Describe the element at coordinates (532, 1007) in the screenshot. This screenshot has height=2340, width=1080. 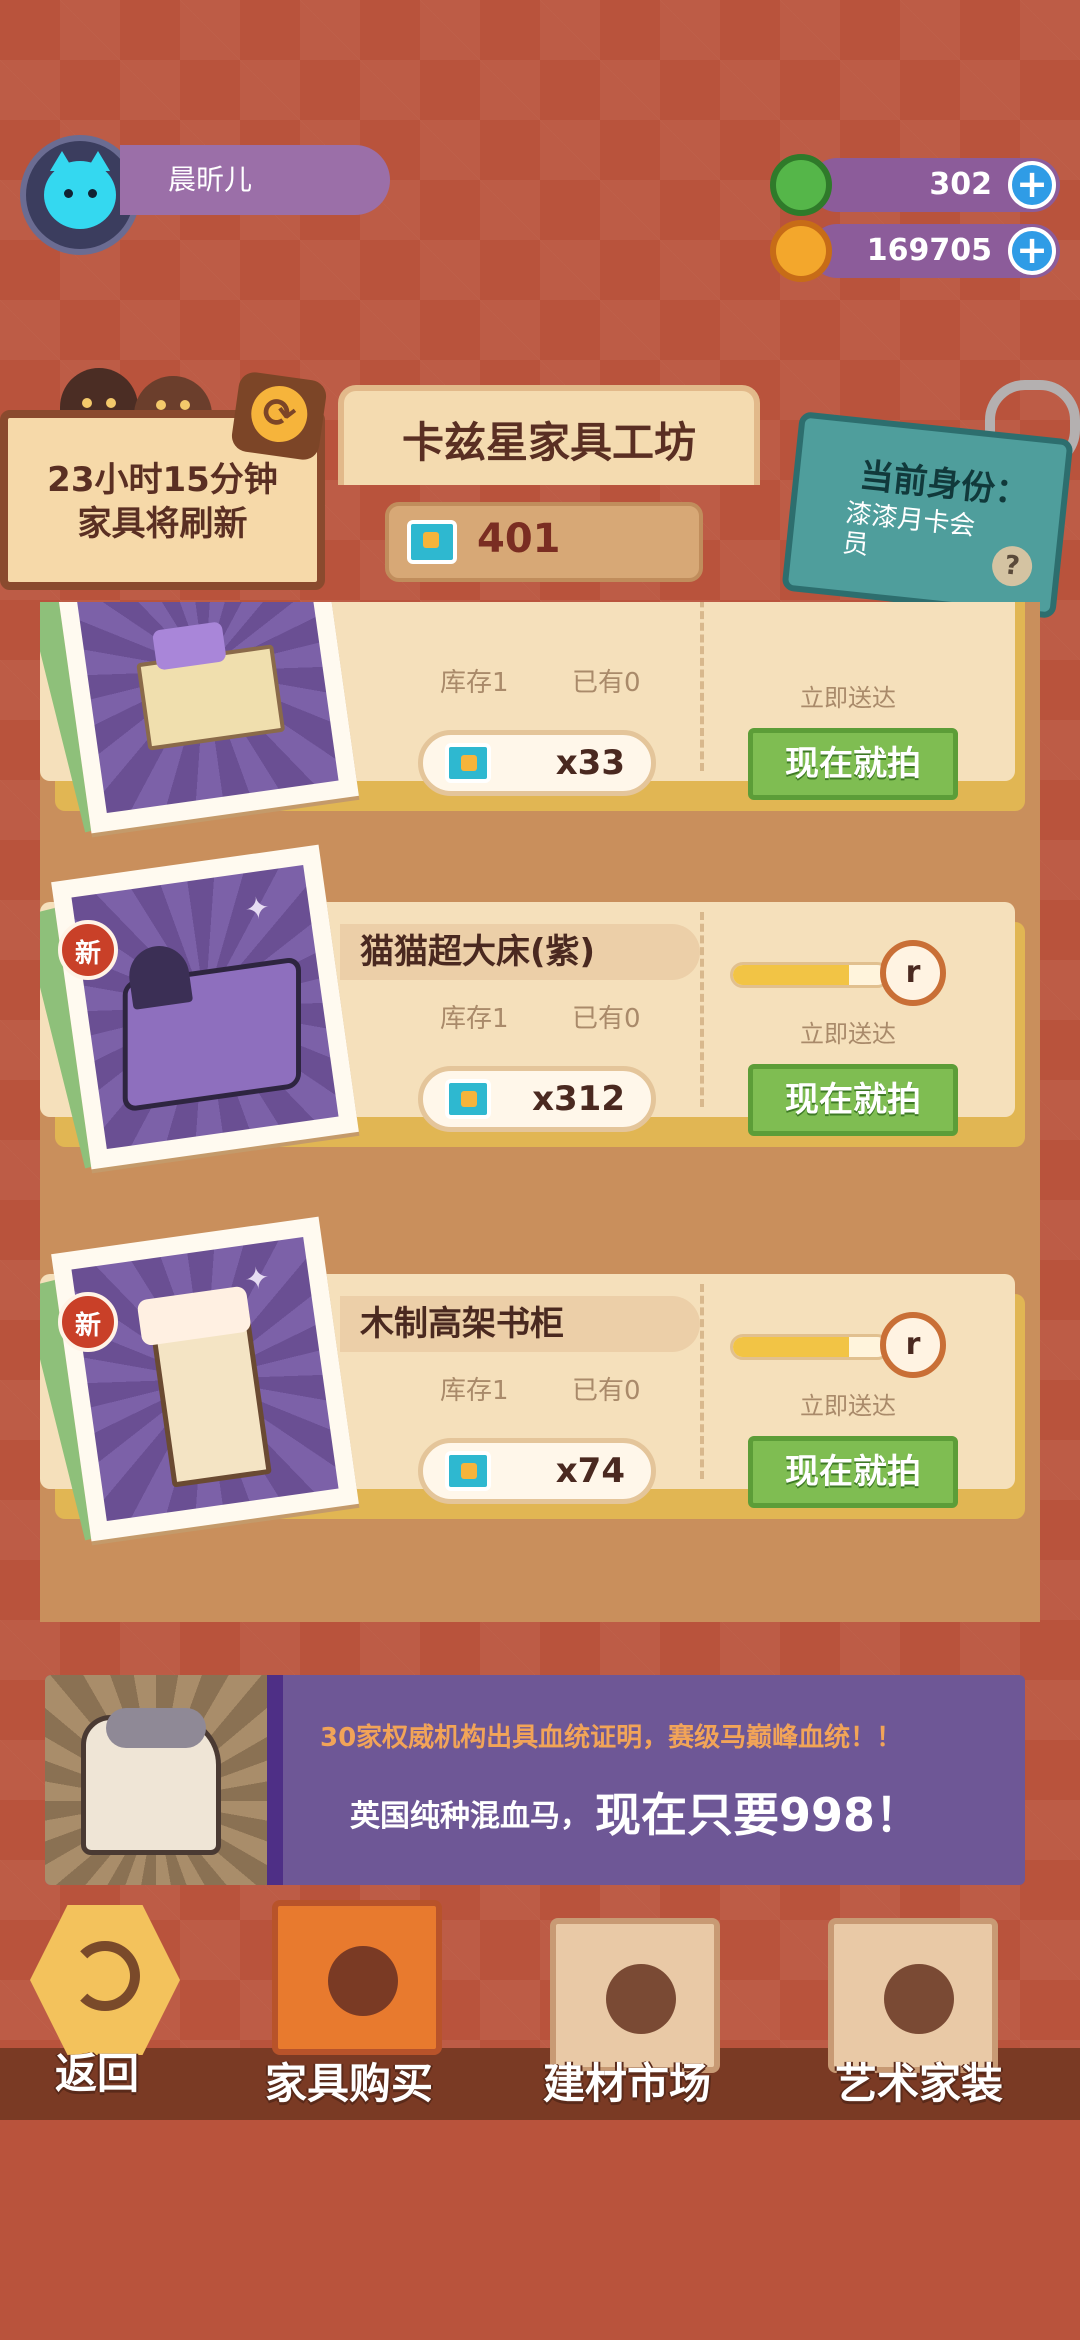
I see `list-item: ✦ 新 猫猫超大床(紫) 库存1 已有0 x312 r 立即送达 现在就拍` at that location.